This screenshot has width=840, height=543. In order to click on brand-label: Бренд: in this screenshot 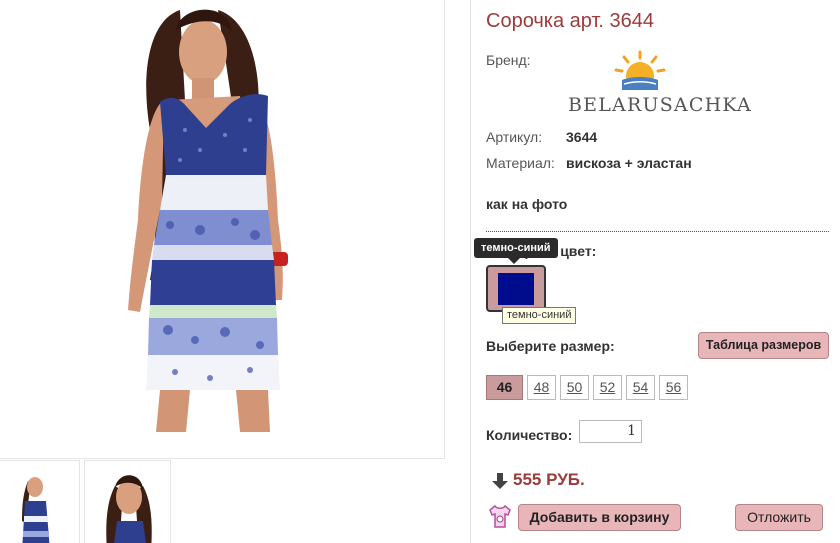, I will do `click(508, 60)`.